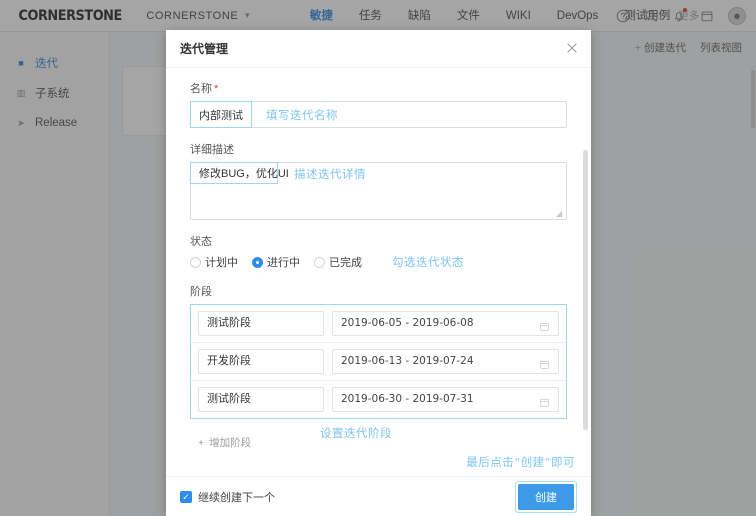 The image size is (756, 516). What do you see at coordinates (585, 290) in the screenshot?
I see `dialog-scrollbar-thumb` at bounding box center [585, 290].